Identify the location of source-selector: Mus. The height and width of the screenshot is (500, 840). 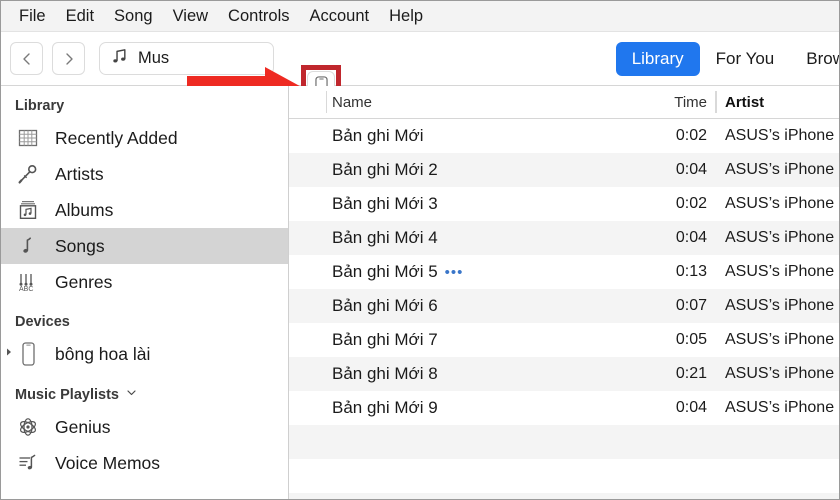
(186, 58).